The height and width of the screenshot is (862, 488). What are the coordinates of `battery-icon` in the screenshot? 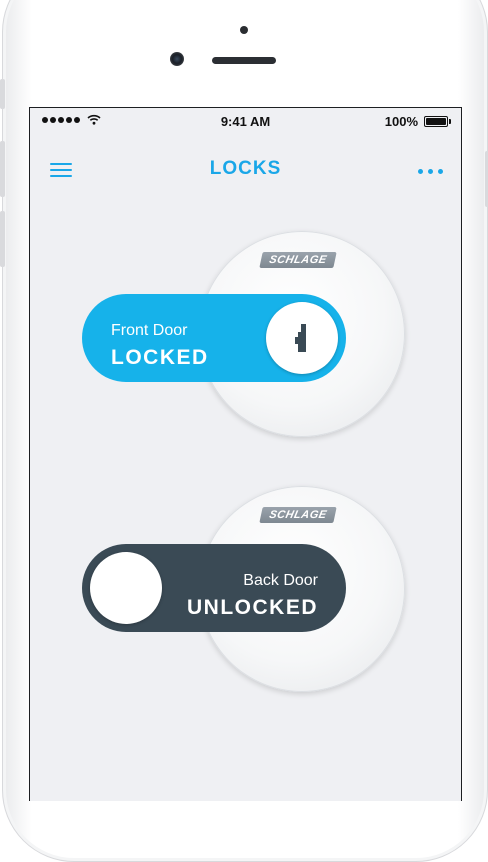 It's located at (437, 121).